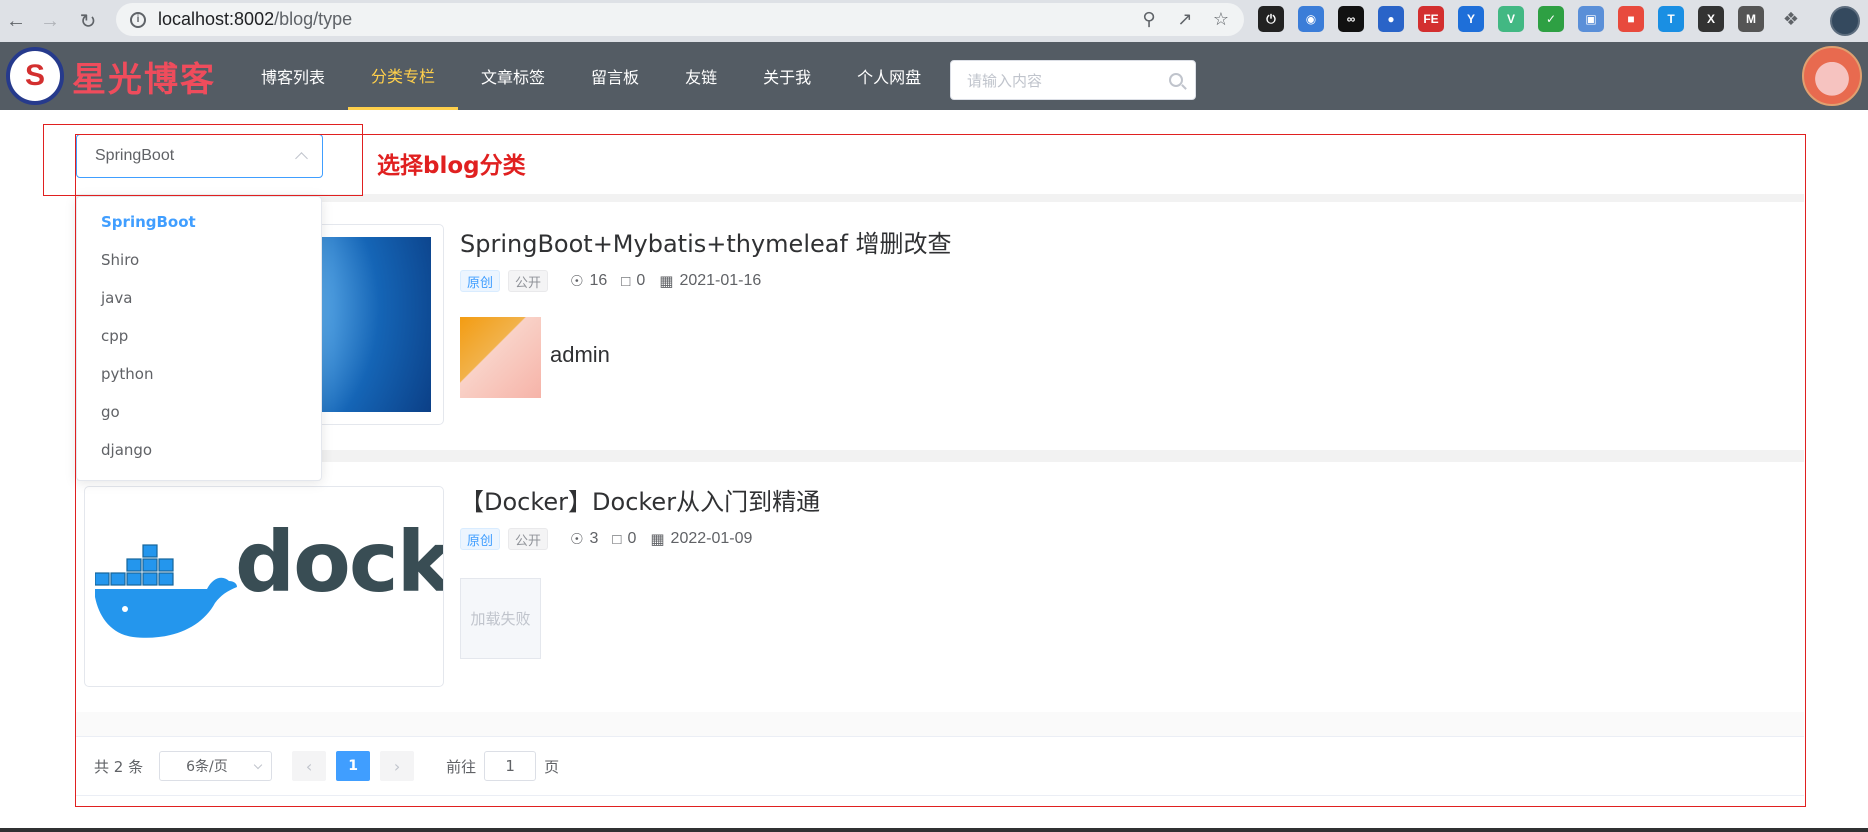 This screenshot has height=832, width=1868. What do you see at coordinates (1845, 21) in the screenshot?
I see `browser-profile-avatar` at bounding box center [1845, 21].